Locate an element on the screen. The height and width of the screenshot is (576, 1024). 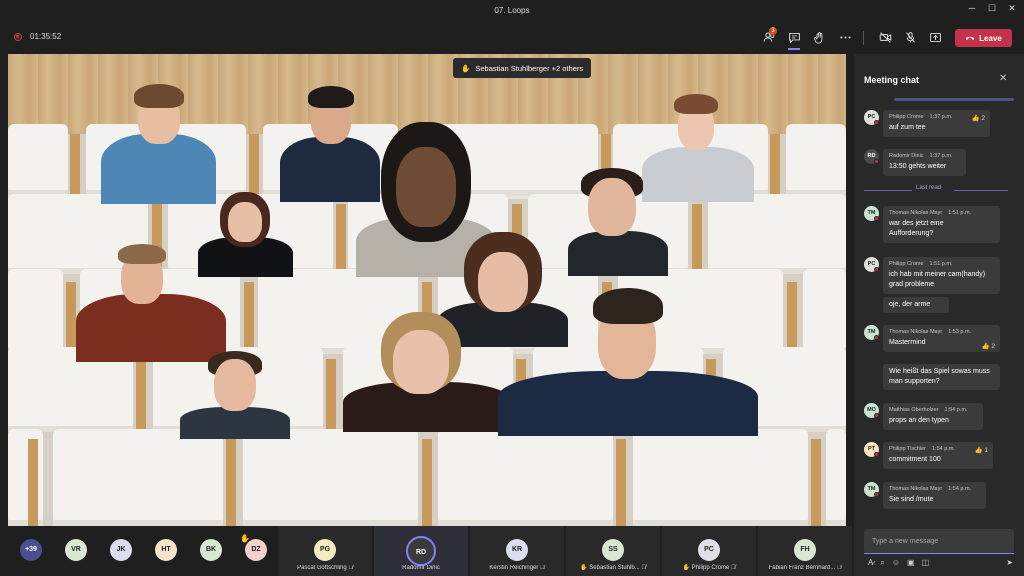
participants-button: 3 is located at coordinates (769, 36).